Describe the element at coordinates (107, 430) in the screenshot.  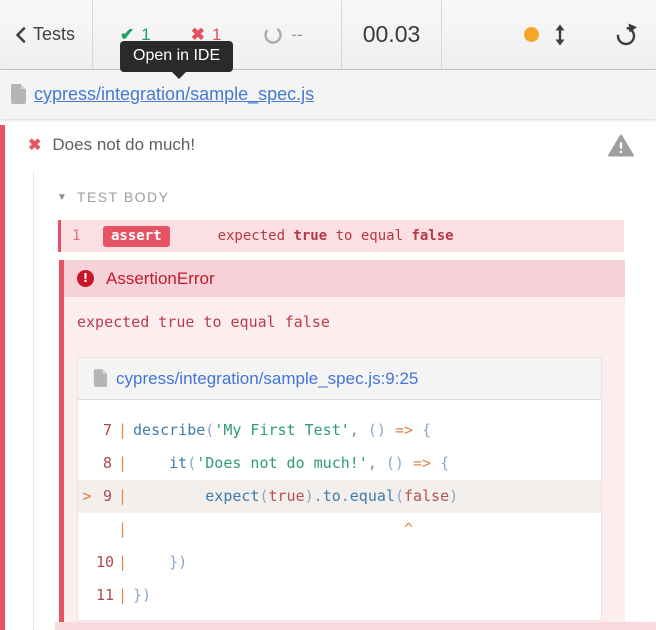
I see `code-line-number: 7` at that location.